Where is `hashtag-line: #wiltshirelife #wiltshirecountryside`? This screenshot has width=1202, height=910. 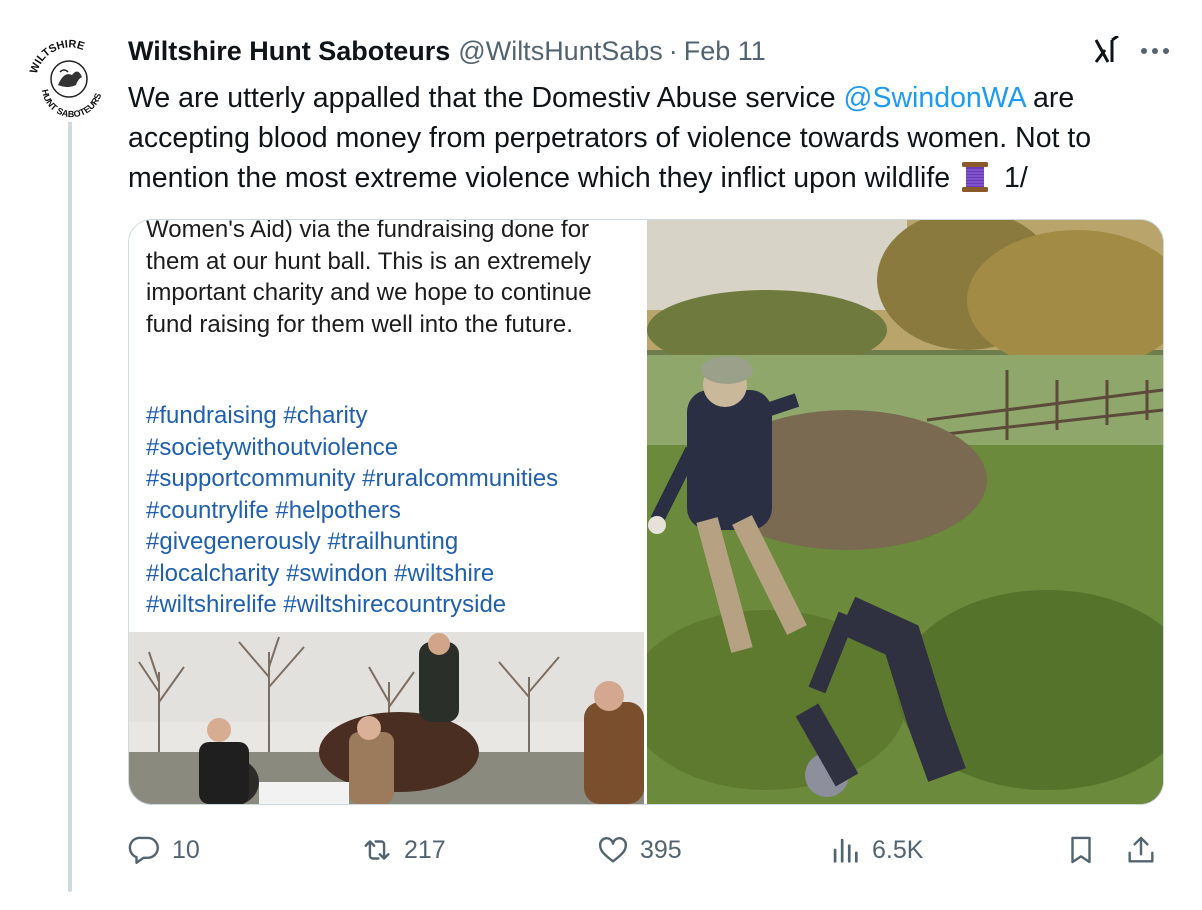 hashtag-line: #wiltshirelife #wiltshirecountryside is located at coordinates (326, 604).